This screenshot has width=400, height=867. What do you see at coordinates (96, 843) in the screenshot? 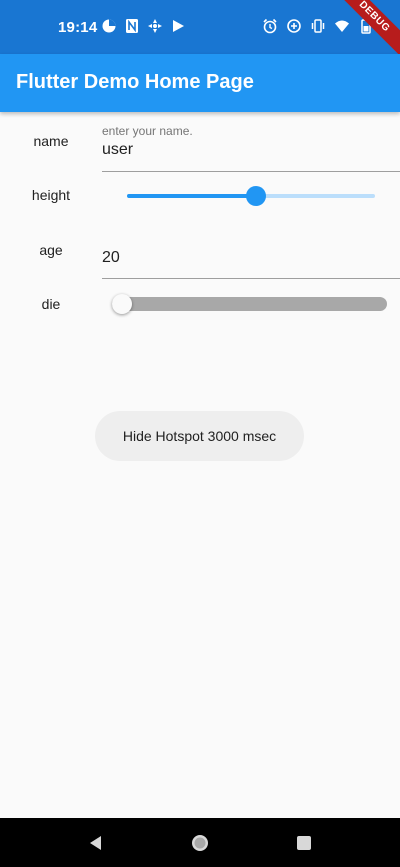
I see `back-icon` at bounding box center [96, 843].